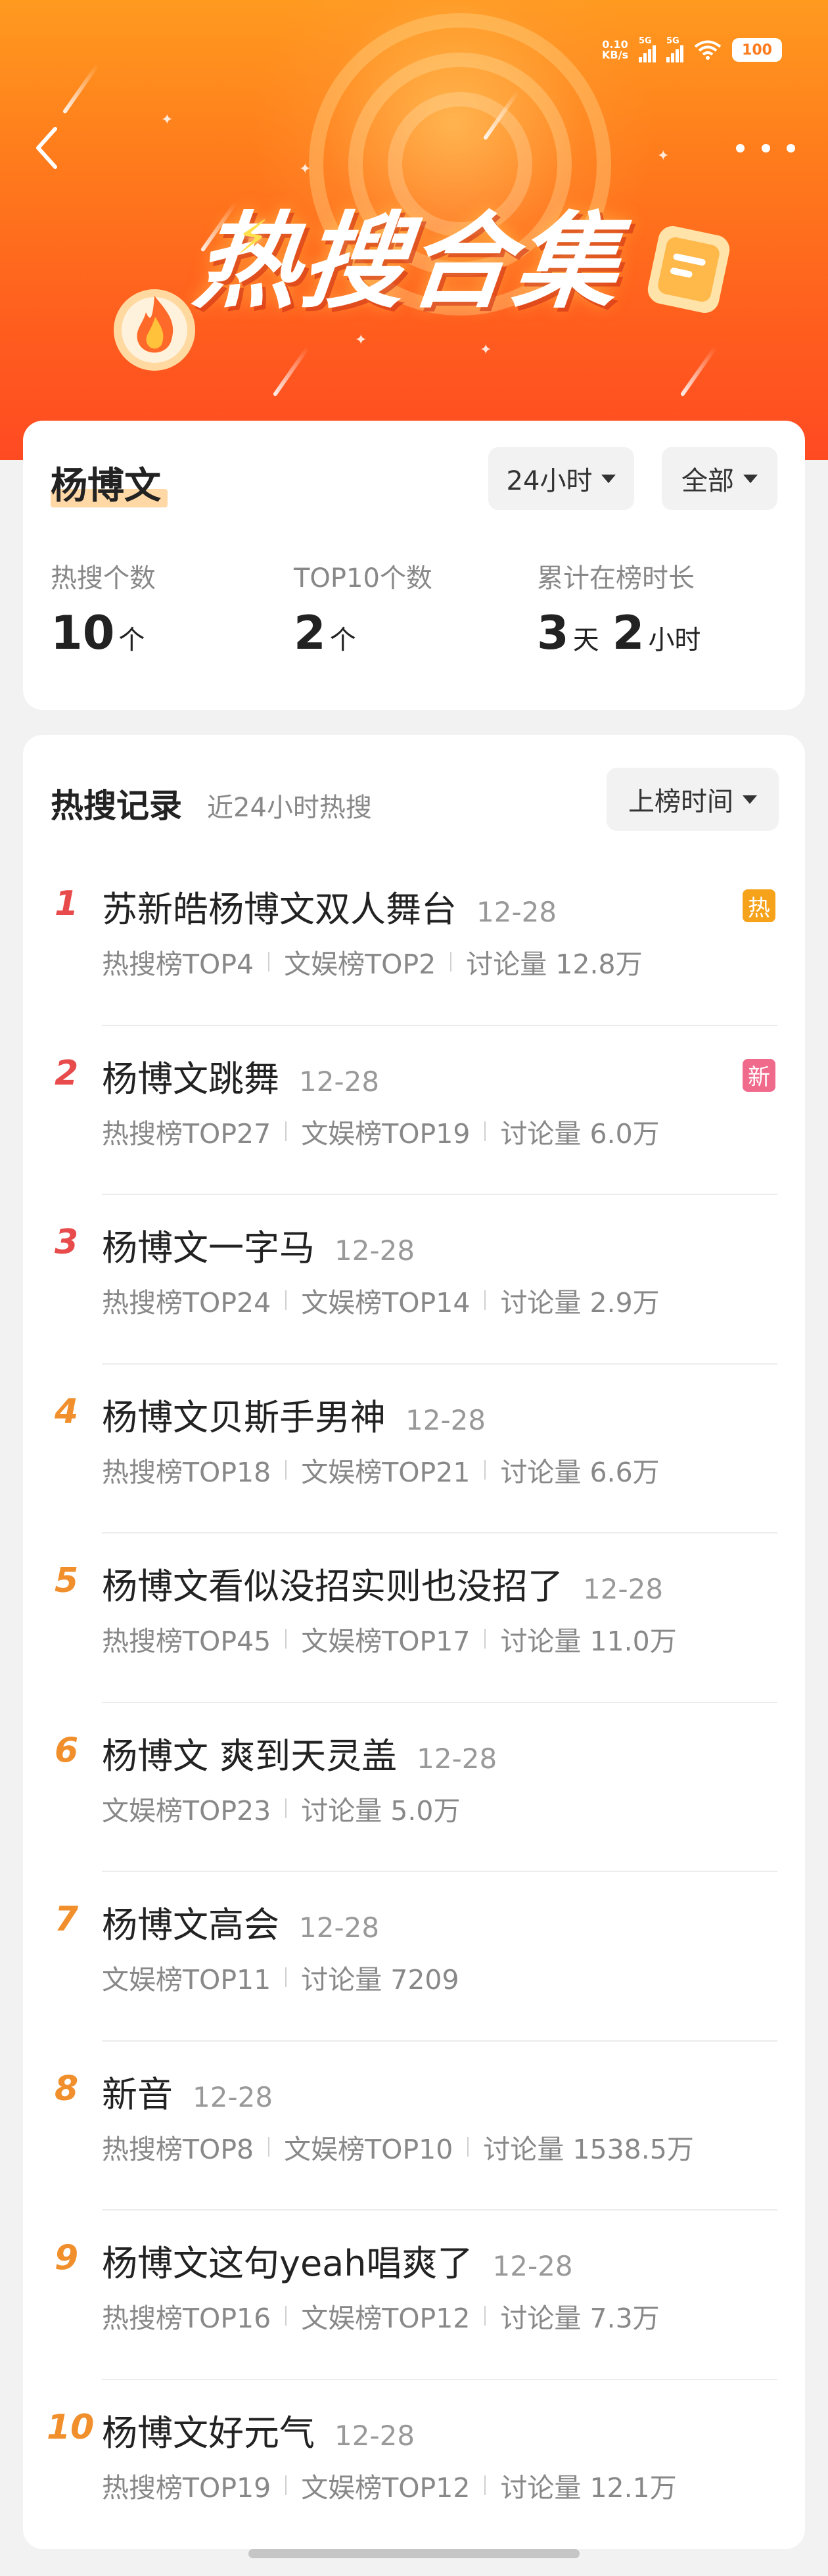 This screenshot has width=828, height=2576. What do you see at coordinates (381, 2318) in the screenshot?
I see `item-meta: 热搜榜TOP16 文娱榜TOP12 讨论量 7.3万` at bounding box center [381, 2318].